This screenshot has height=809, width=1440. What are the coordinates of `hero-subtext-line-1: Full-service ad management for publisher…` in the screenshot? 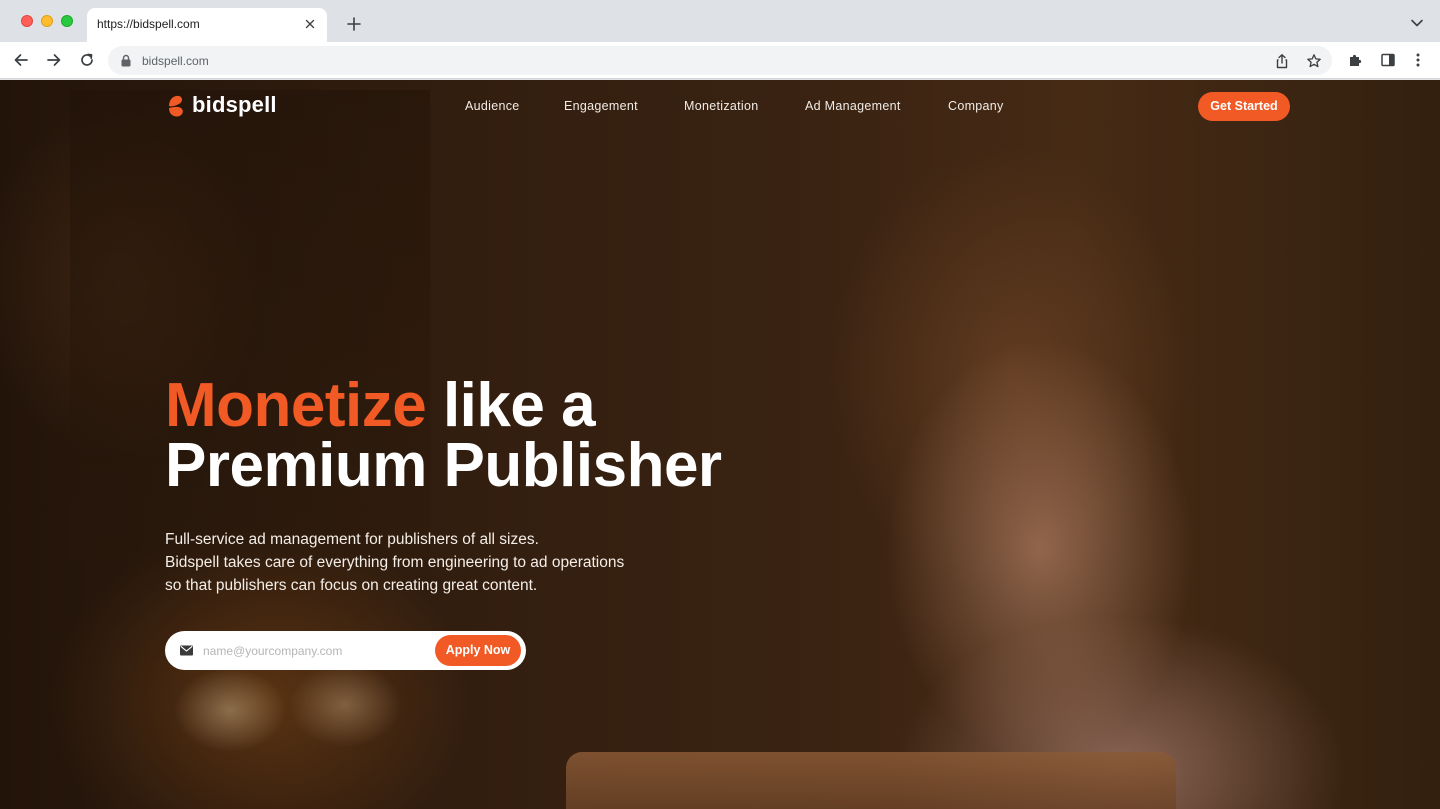 It's located at (352, 539).